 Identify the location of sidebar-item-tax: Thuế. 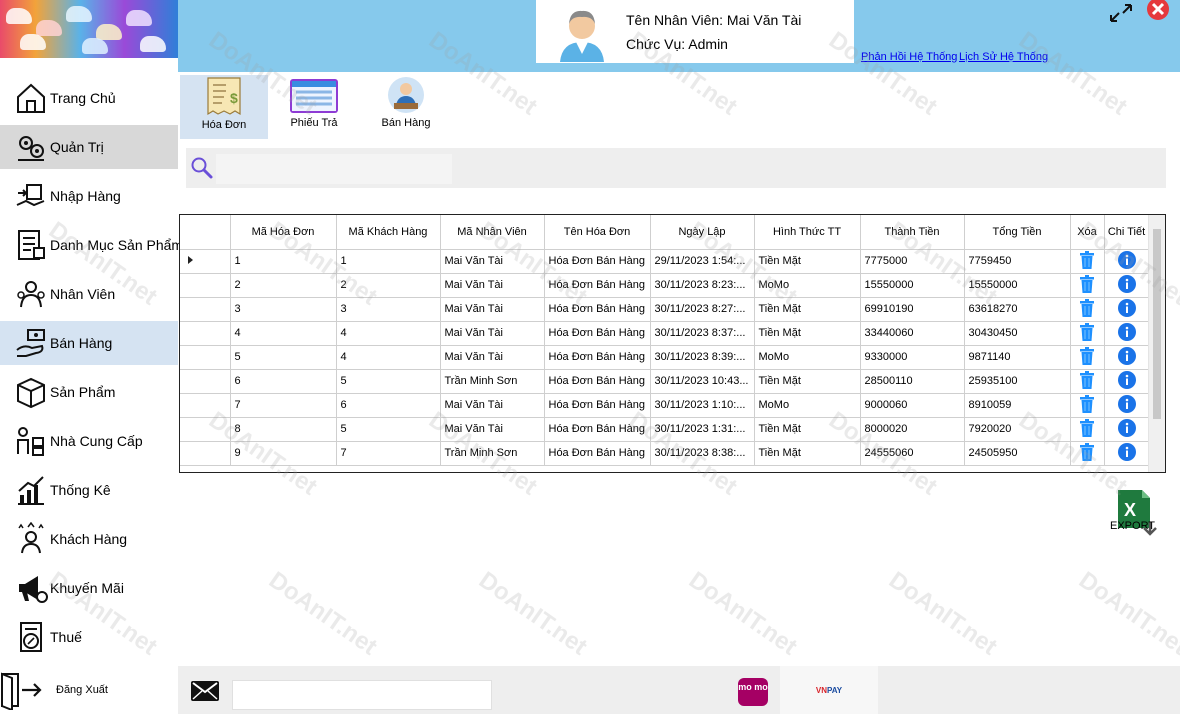
(89, 637).